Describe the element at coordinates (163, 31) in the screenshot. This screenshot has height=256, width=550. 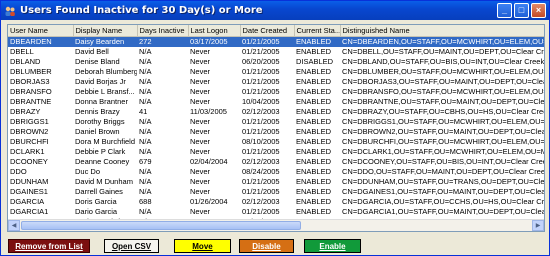
I see `column-header: Days Inactive` at that location.